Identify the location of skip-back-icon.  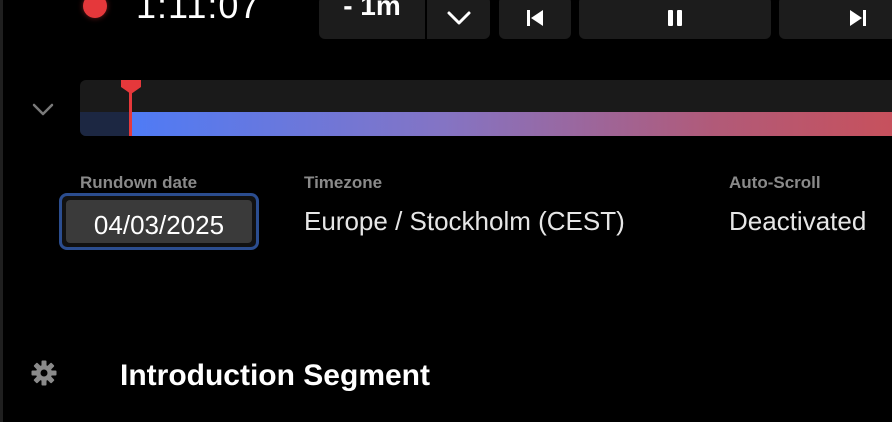
(535, 17).